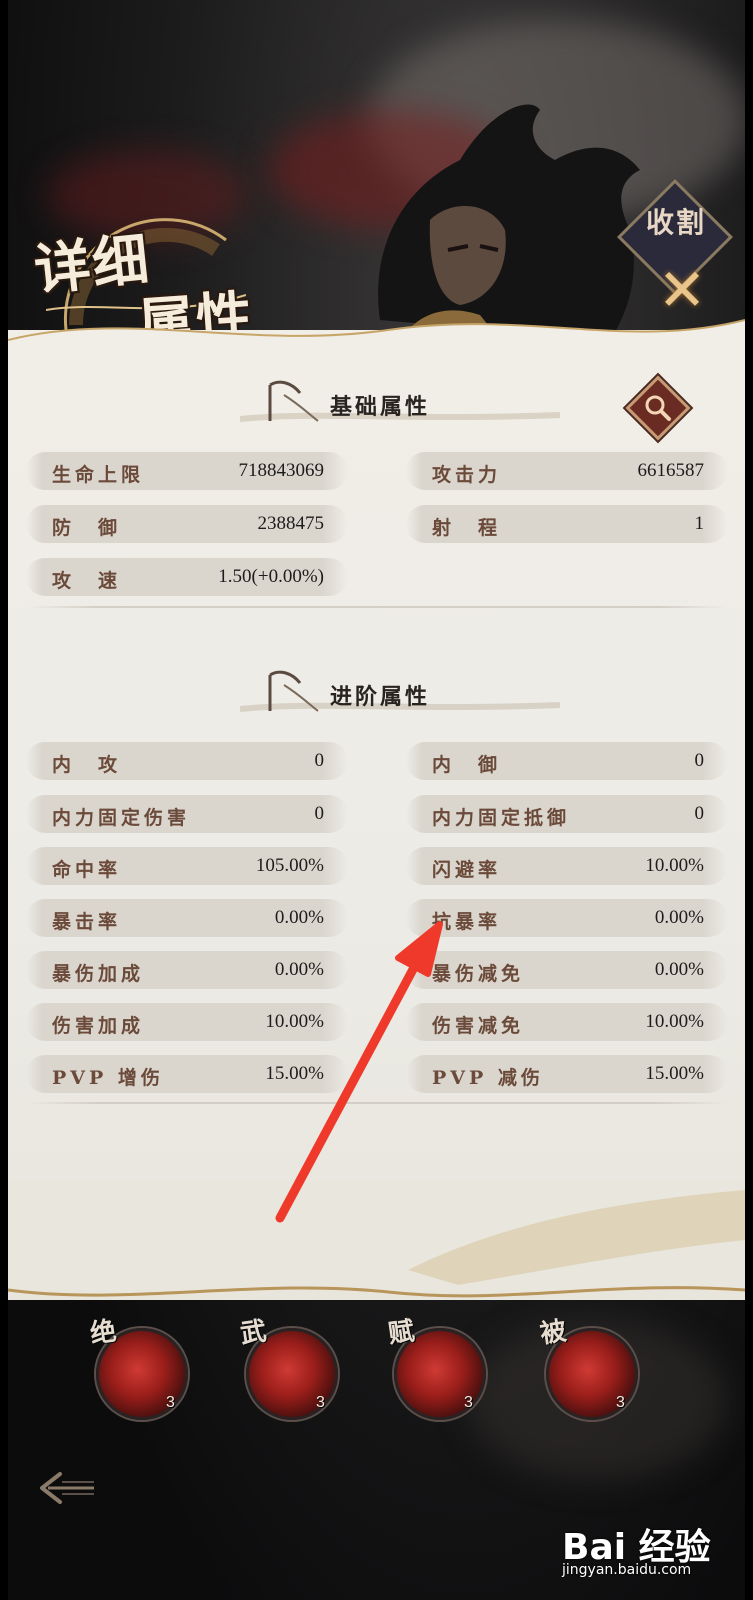 The image size is (753, 1600). I want to click on stat-label: 暴伤减免, so click(478, 974).